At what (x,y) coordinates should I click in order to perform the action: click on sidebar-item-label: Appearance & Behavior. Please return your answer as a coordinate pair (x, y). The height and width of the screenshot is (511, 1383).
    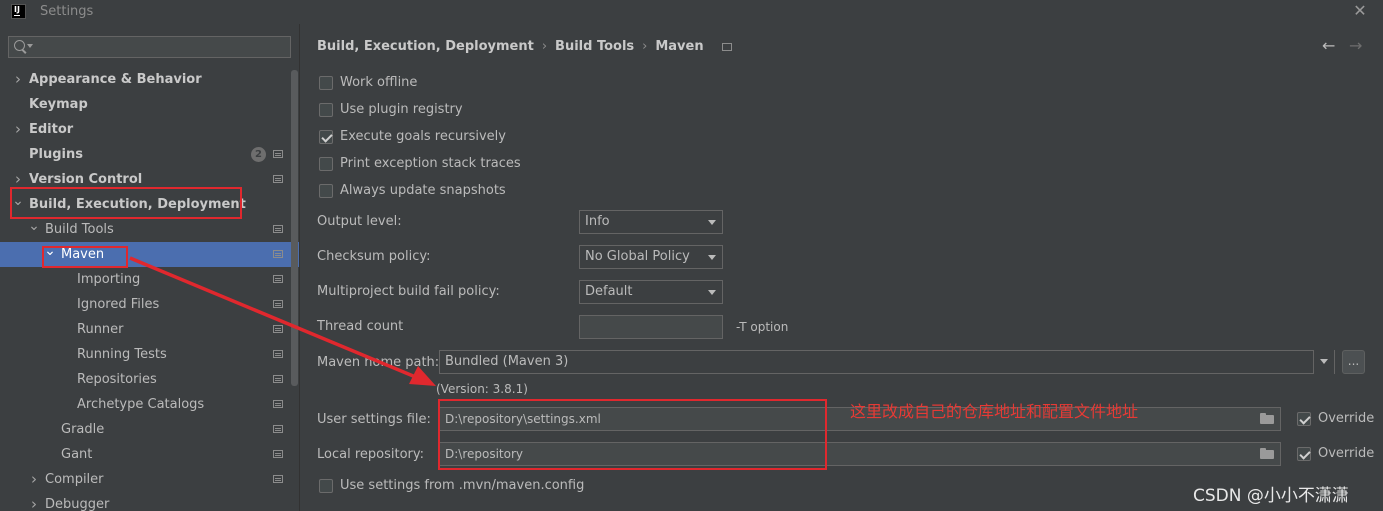
    Looking at the image, I should click on (115, 79).